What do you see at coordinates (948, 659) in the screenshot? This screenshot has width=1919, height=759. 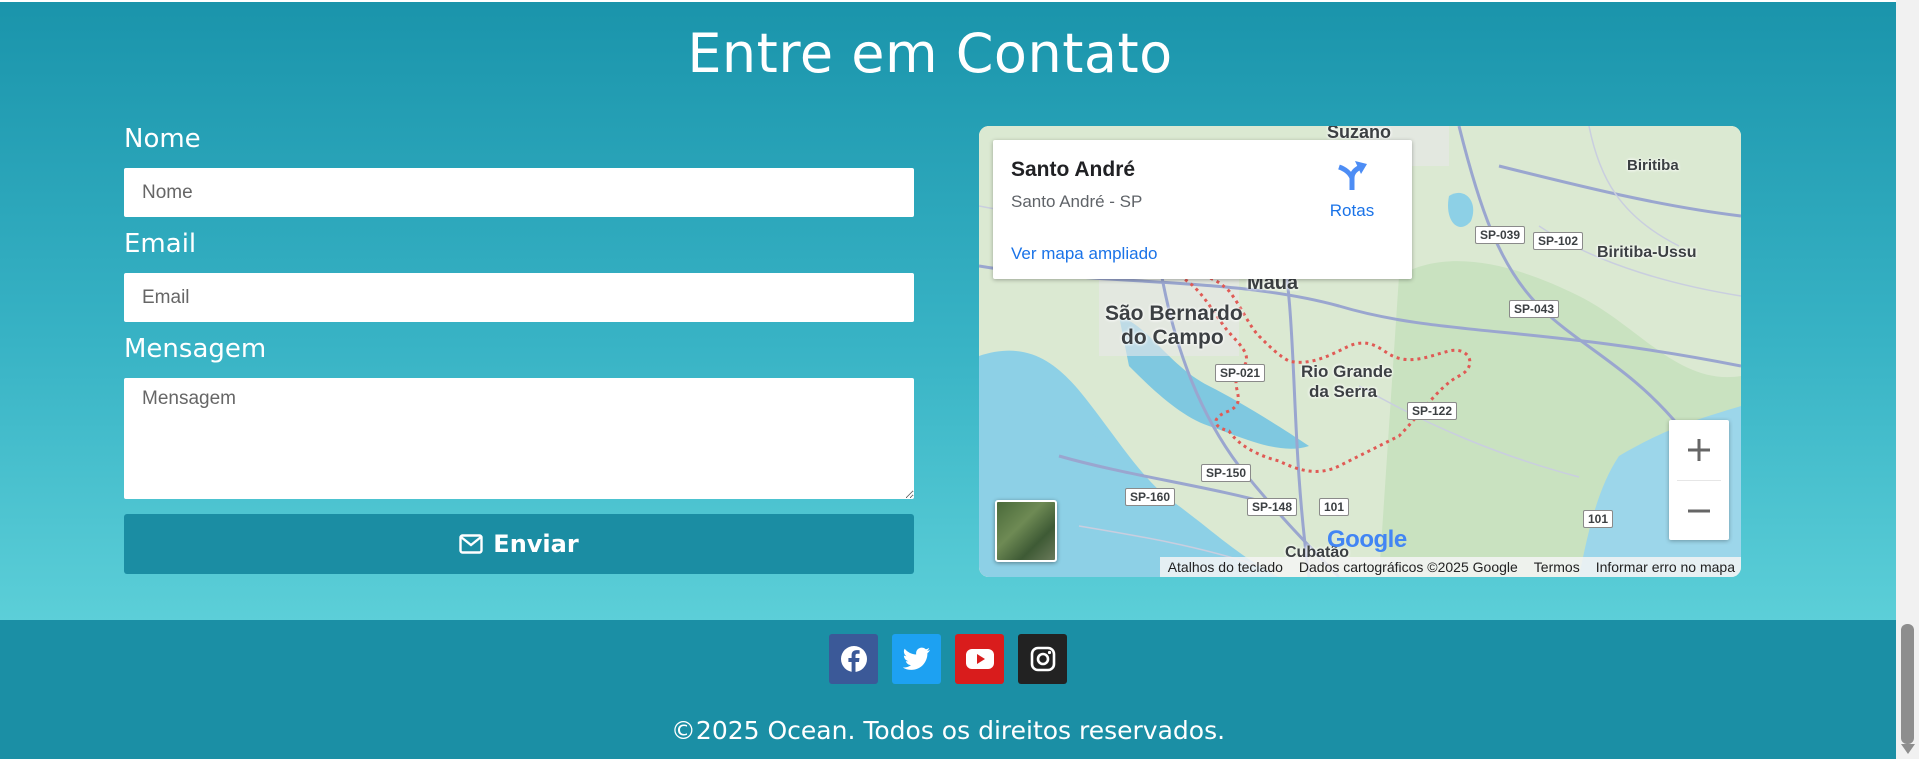 I see `social-links` at bounding box center [948, 659].